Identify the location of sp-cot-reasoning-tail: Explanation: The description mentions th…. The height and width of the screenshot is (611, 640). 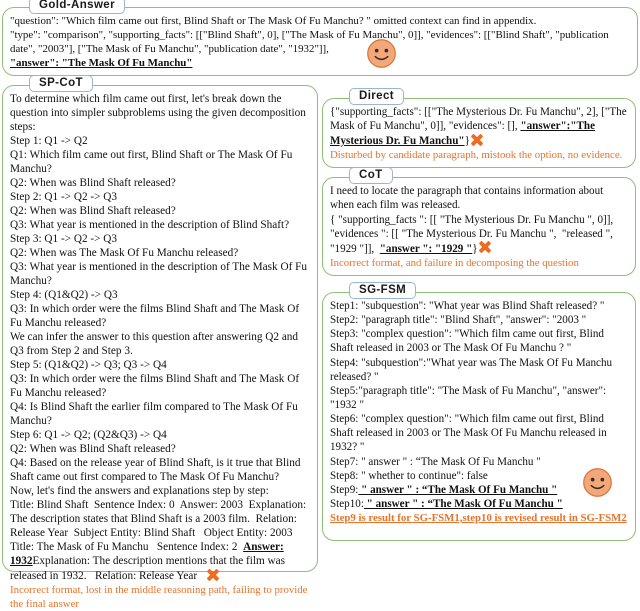
(149, 569).